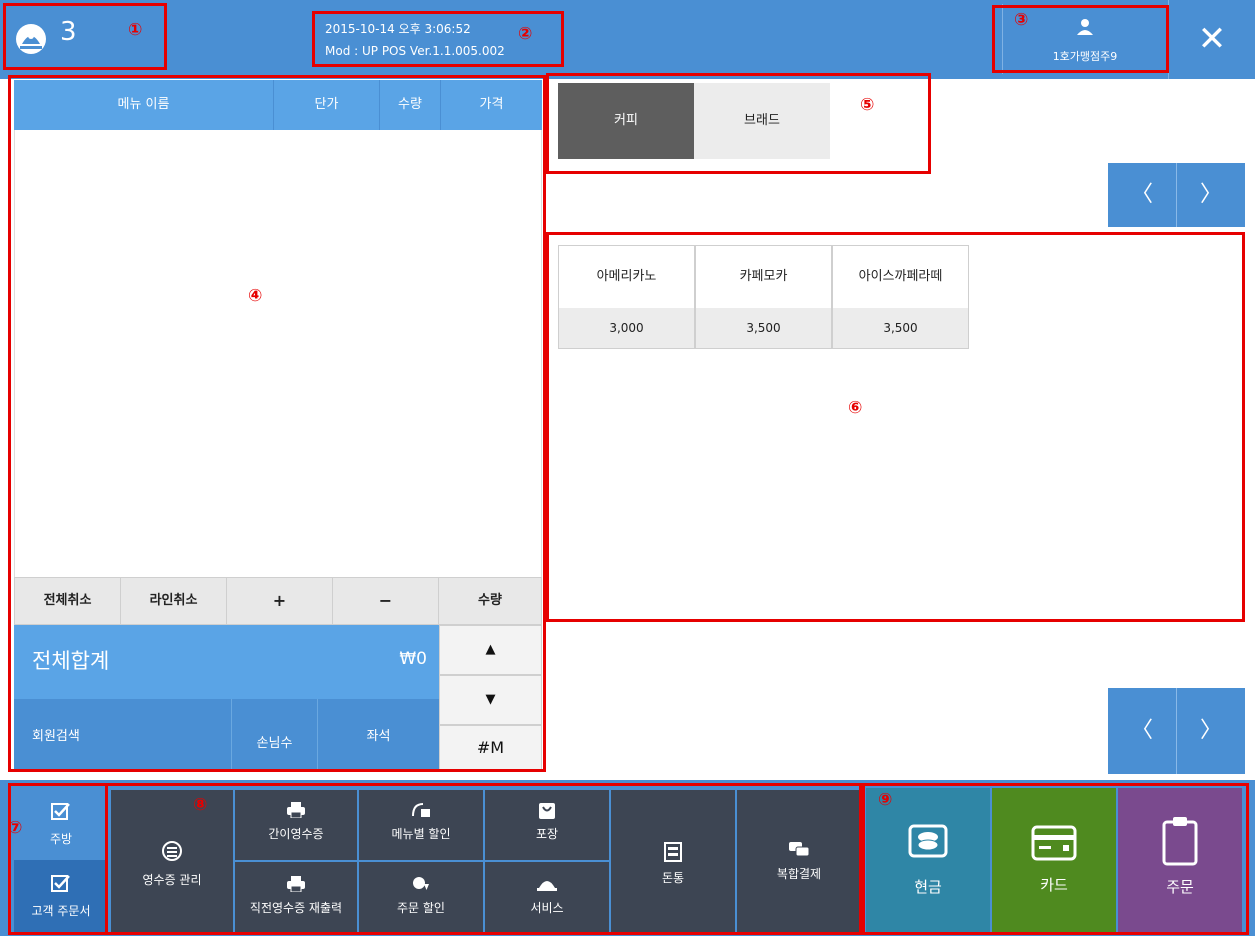 Image resolution: width=1255 pixels, height=936 pixels. I want to click on category-bread: 브래드, so click(762, 121).